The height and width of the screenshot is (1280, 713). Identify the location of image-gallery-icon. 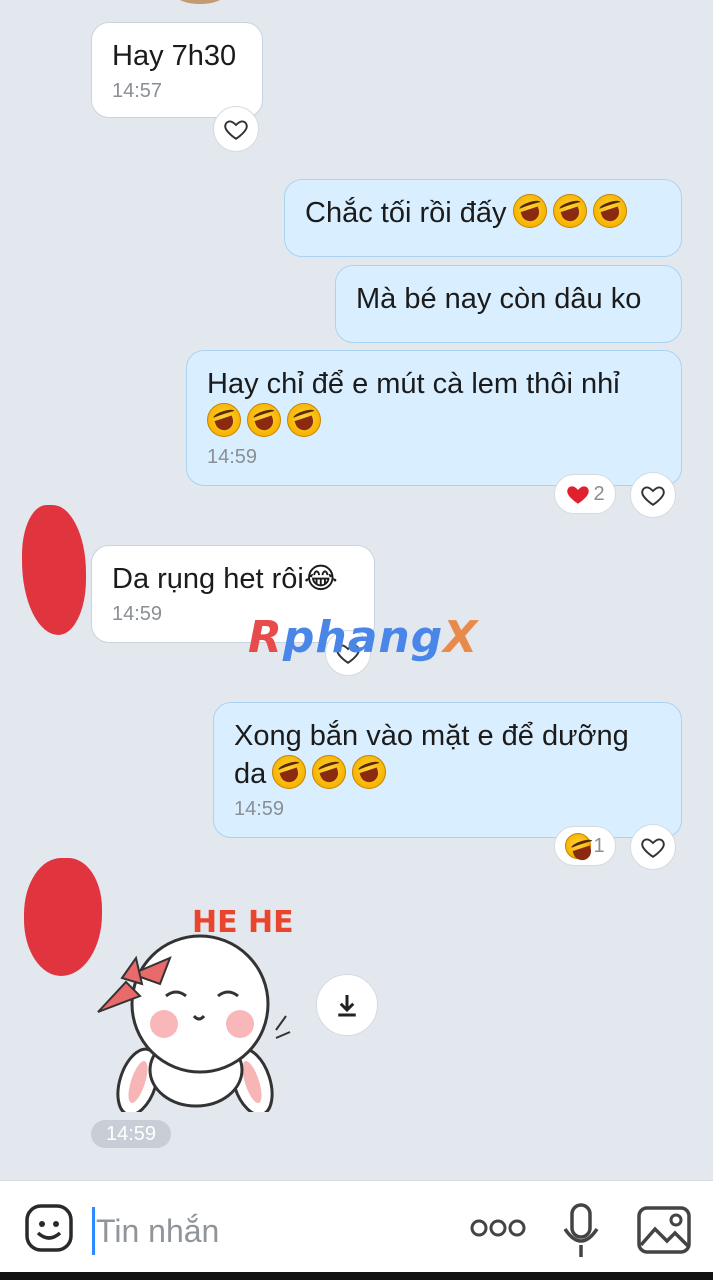
(664, 1230).